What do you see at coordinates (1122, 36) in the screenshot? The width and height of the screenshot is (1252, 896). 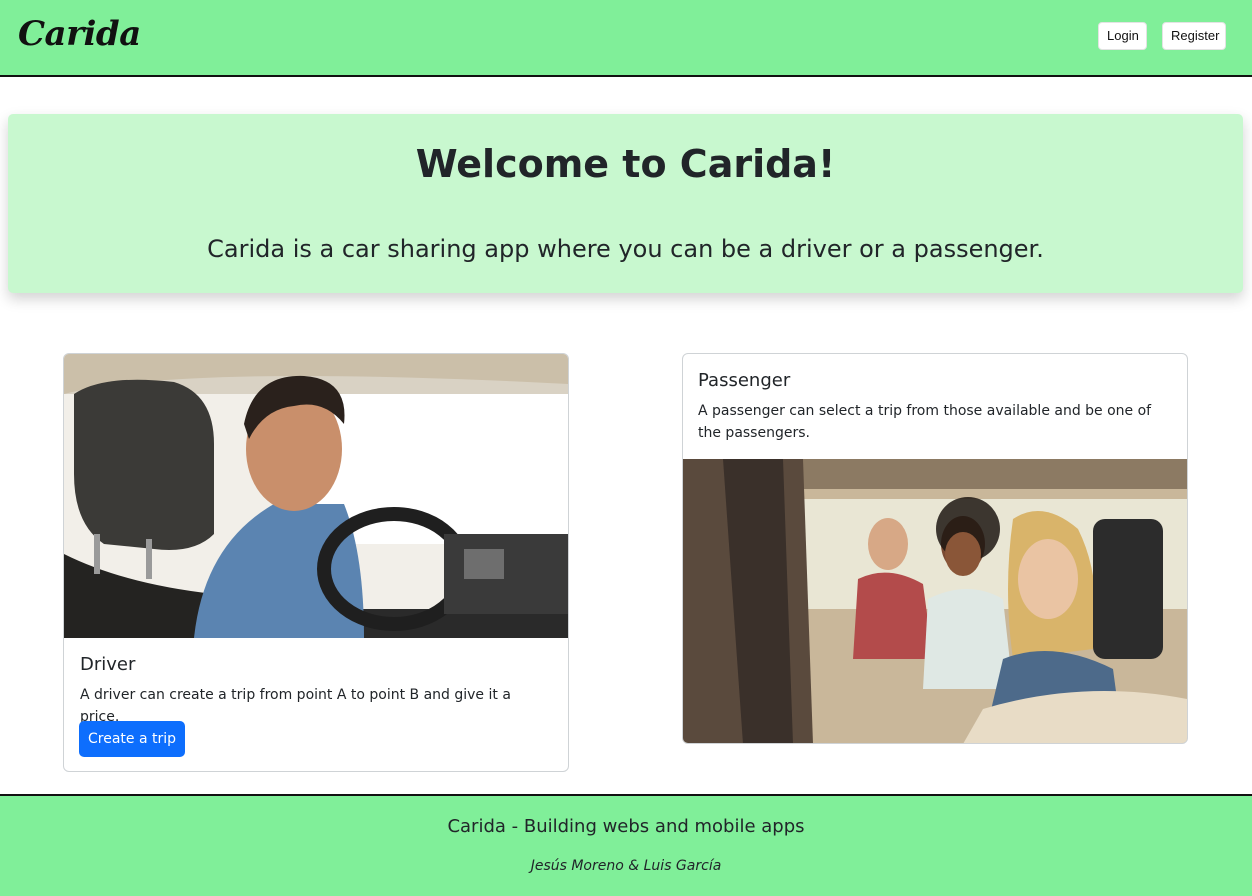 I see `login-button: Login` at bounding box center [1122, 36].